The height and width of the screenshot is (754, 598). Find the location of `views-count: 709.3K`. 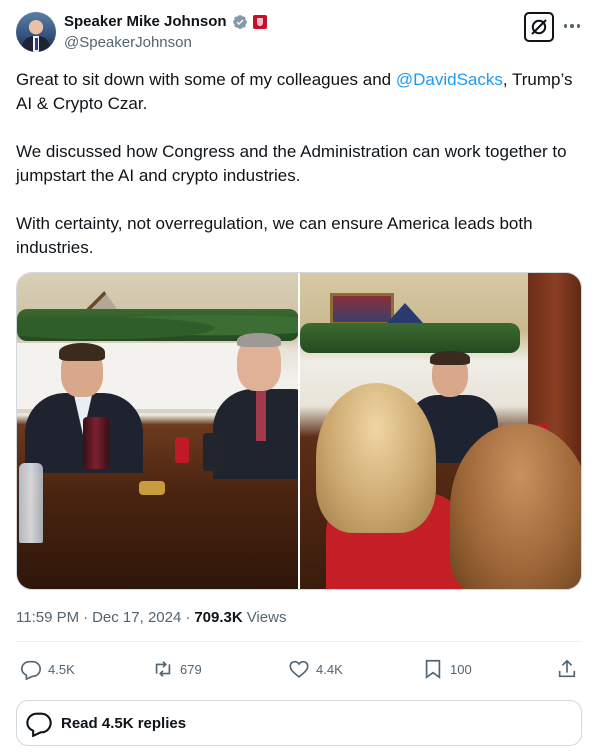

views-count: 709.3K is located at coordinates (218, 617).